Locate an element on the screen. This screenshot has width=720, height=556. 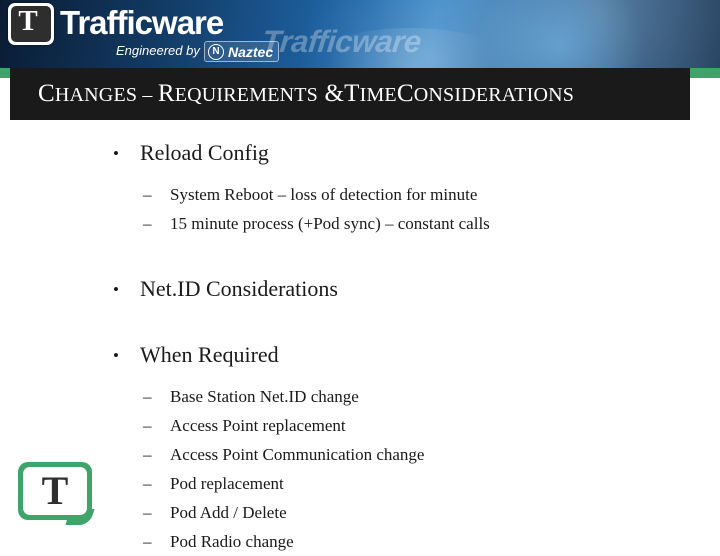
logo-badge-icon: T is located at coordinates (31, 24).